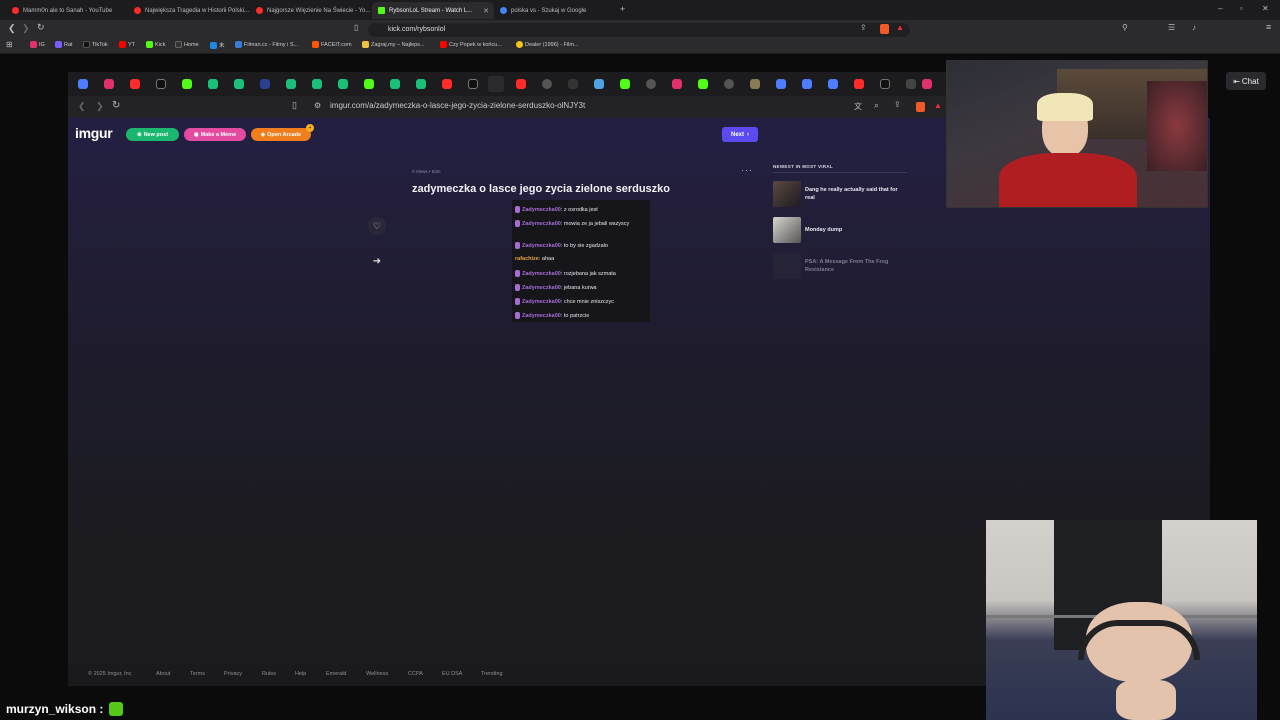  Describe the element at coordinates (217, 45) in the screenshot. I see `bookmark-mi: 未` at that location.